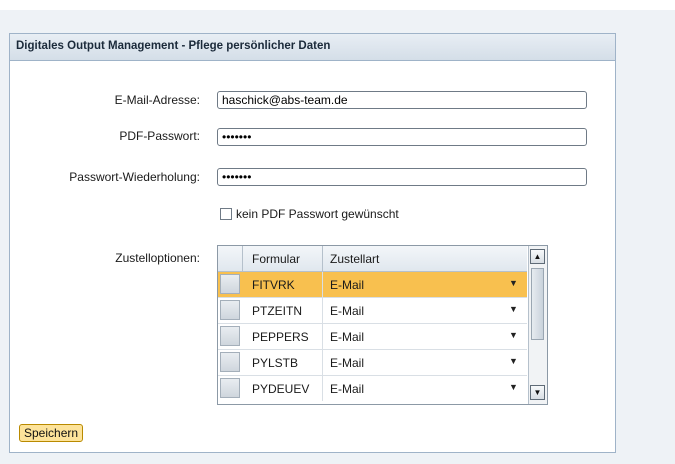 Image resolution: width=675 pixels, height=464 pixels. What do you see at coordinates (337, 5) in the screenshot?
I see `top-strip` at bounding box center [337, 5].